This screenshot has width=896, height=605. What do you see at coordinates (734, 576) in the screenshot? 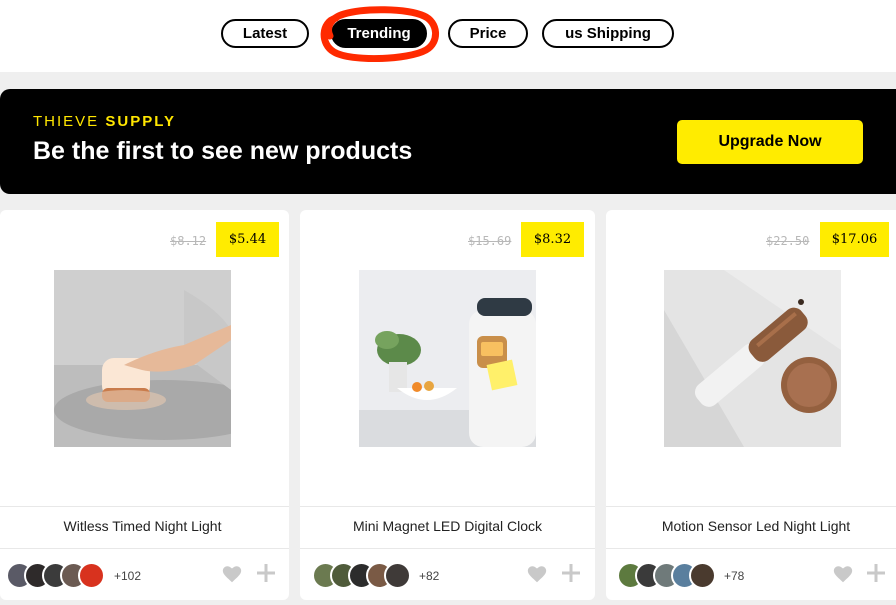
I see `likes-count: +78` at bounding box center [734, 576].